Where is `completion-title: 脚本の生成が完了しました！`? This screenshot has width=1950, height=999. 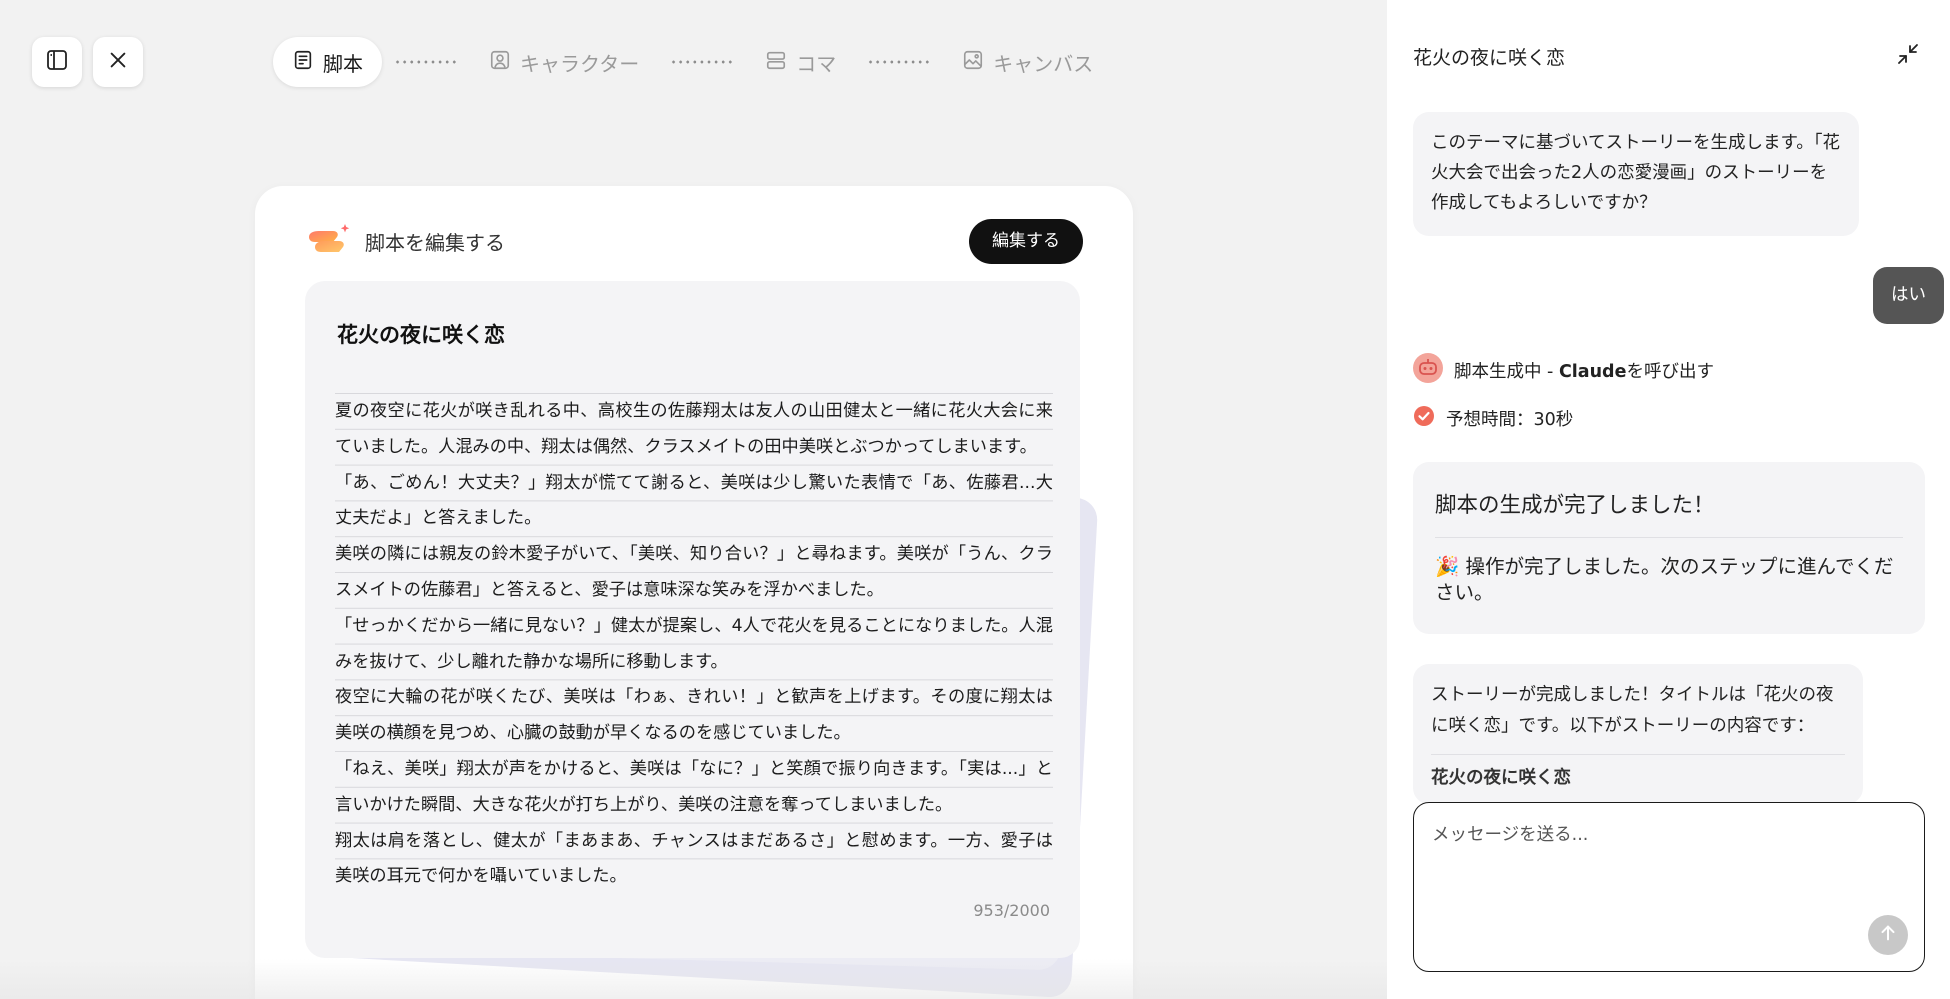 completion-title: 脚本の生成が完了しました！ is located at coordinates (1669, 500).